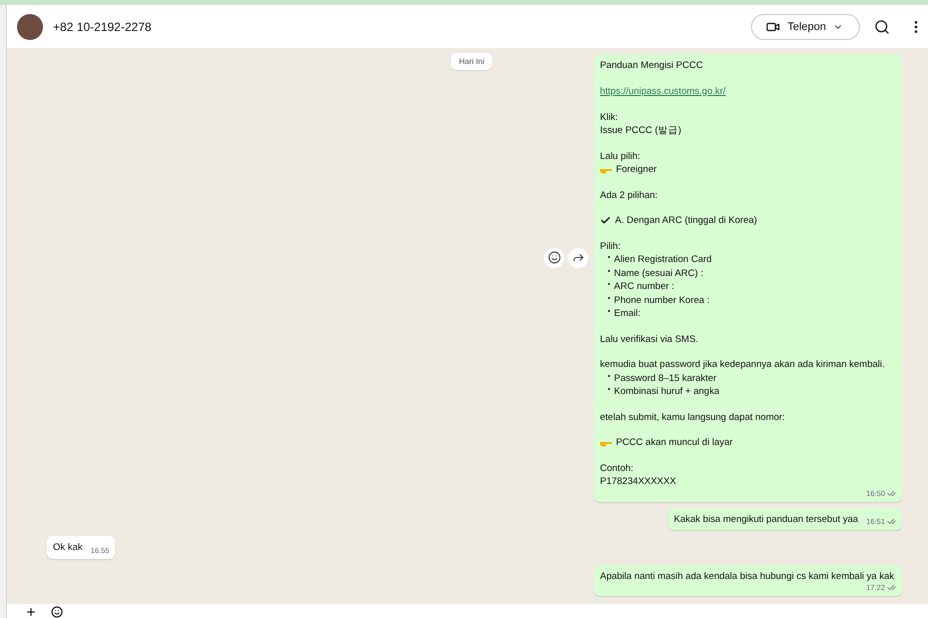 The height and width of the screenshot is (618, 928). Describe the element at coordinates (662, 300) in the screenshot. I see `message-text: Phone number Korea :` at that location.